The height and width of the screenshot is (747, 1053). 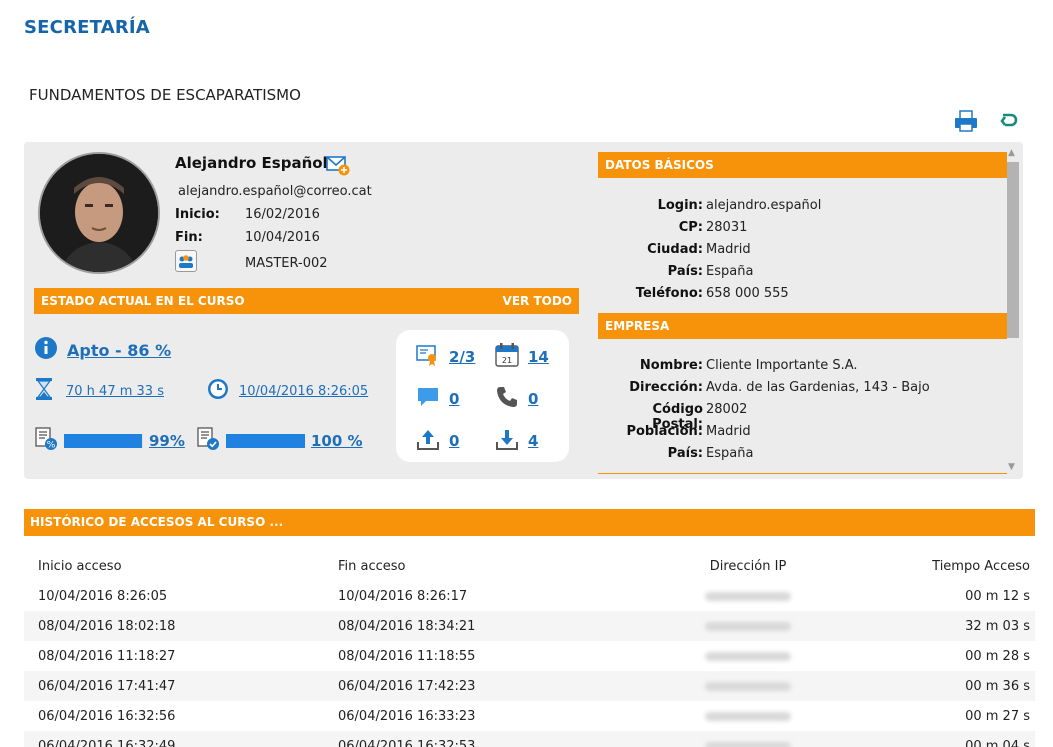 I want to click on send-mail-icon, so click(x=338, y=165).